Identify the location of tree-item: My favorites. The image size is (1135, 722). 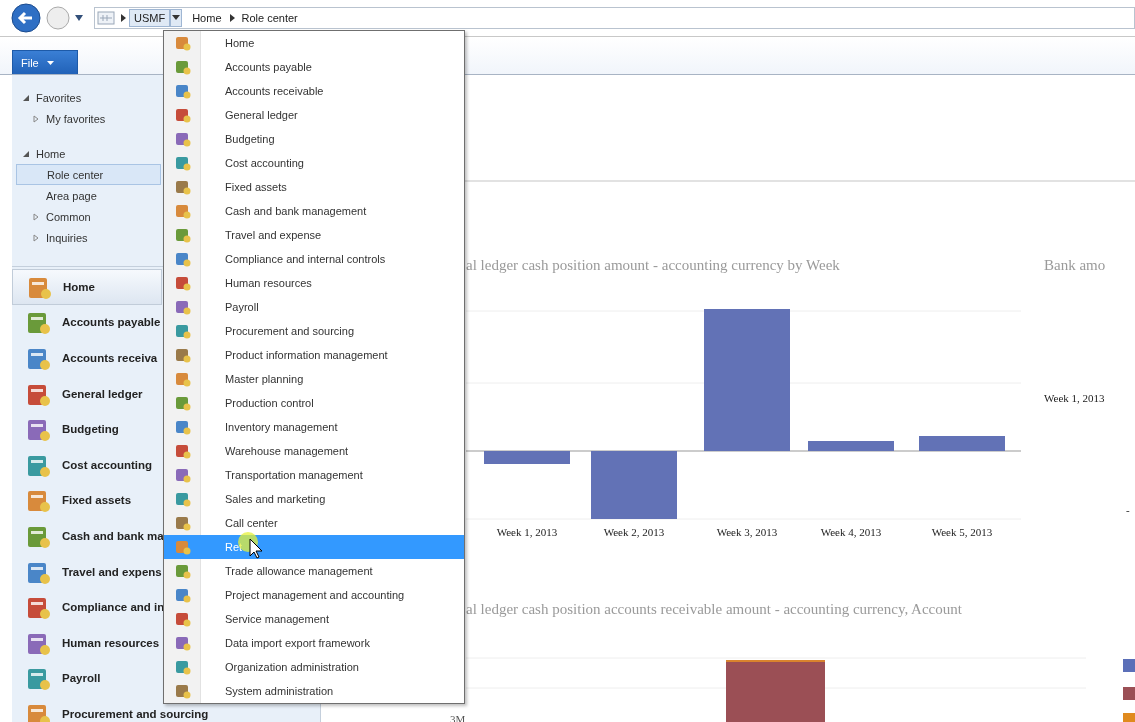
(64, 118).